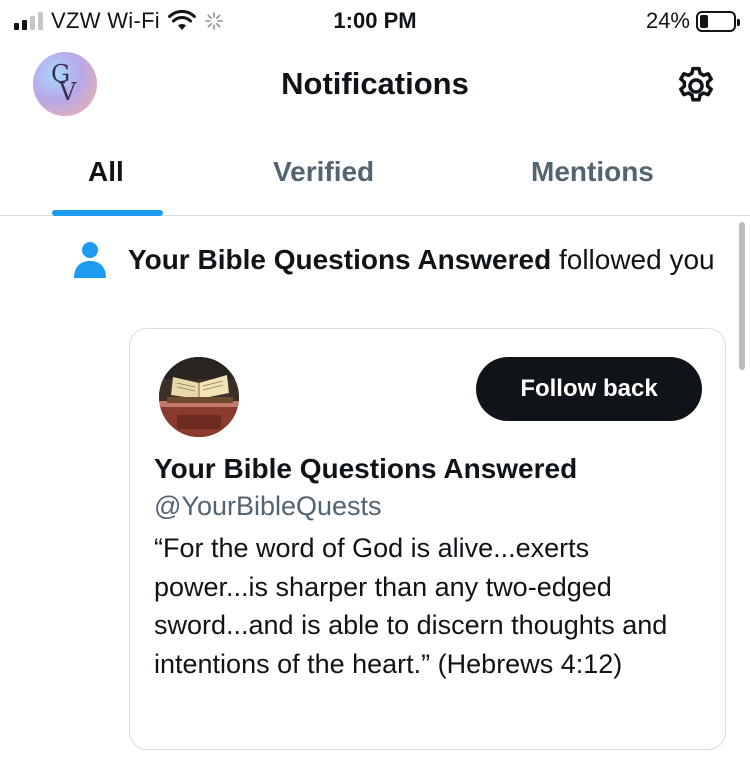  I want to click on status-time: 1:00 PM, so click(375, 20).